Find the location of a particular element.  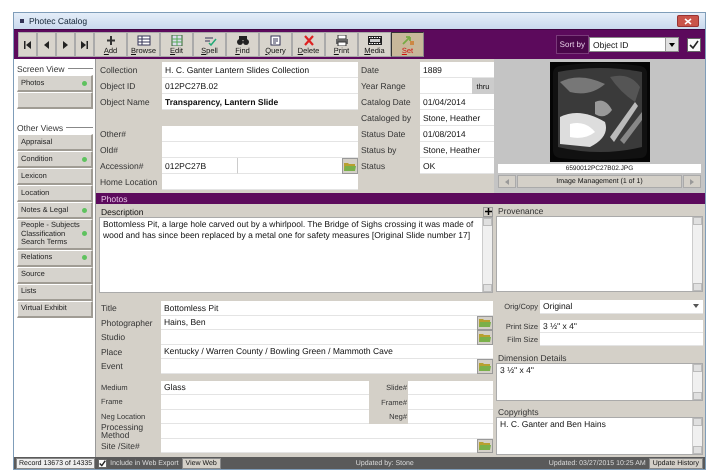

field-label: Year Range is located at coordinates (383, 86).